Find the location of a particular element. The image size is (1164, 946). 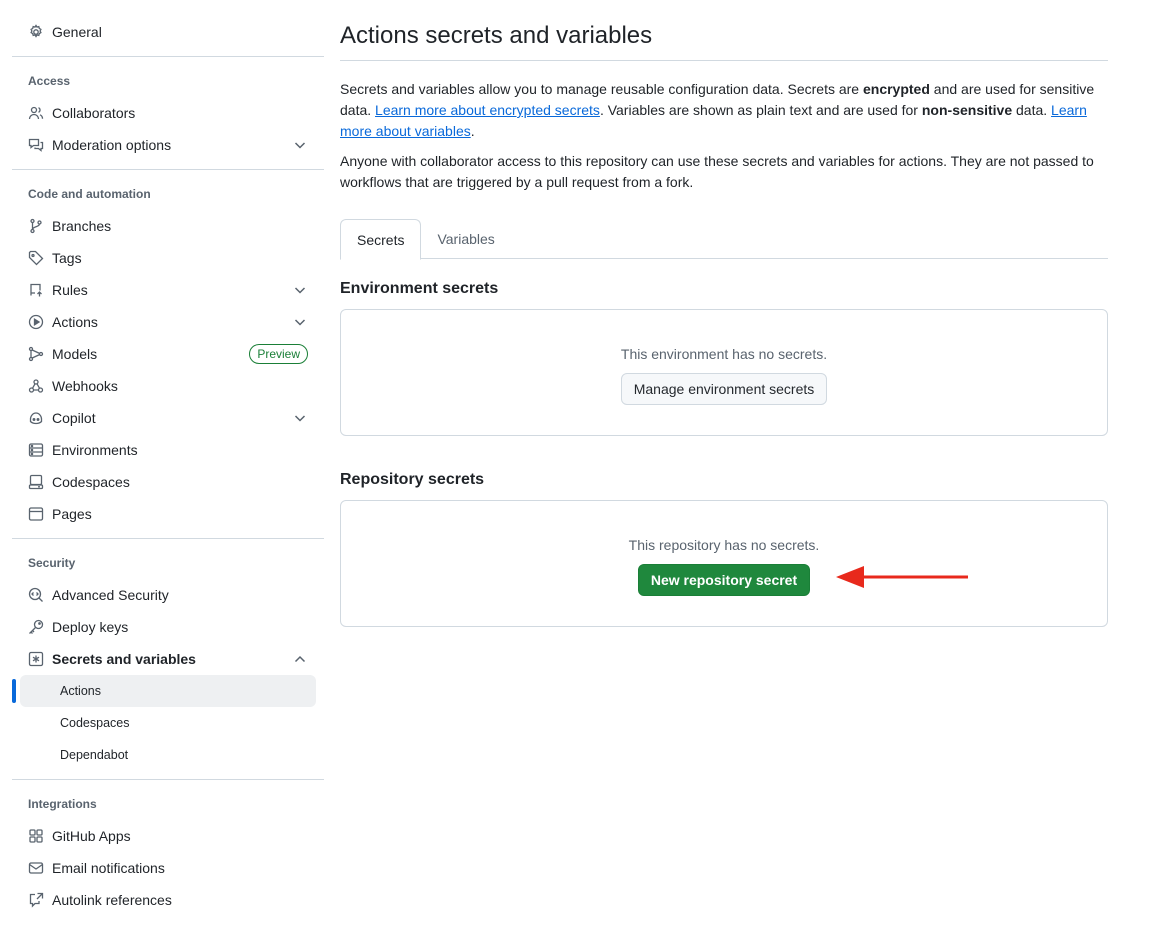

sidebar-item-label: Environments is located at coordinates (95, 450).